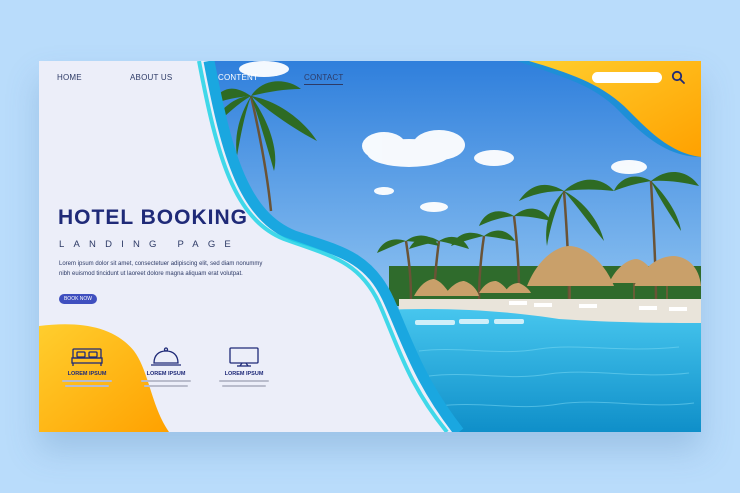 This screenshot has height=493, width=740. What do you see at coordinates (238, 77) in the screenshot?
I see `nav-content: CONTENT` at bounding box center [238, 77].